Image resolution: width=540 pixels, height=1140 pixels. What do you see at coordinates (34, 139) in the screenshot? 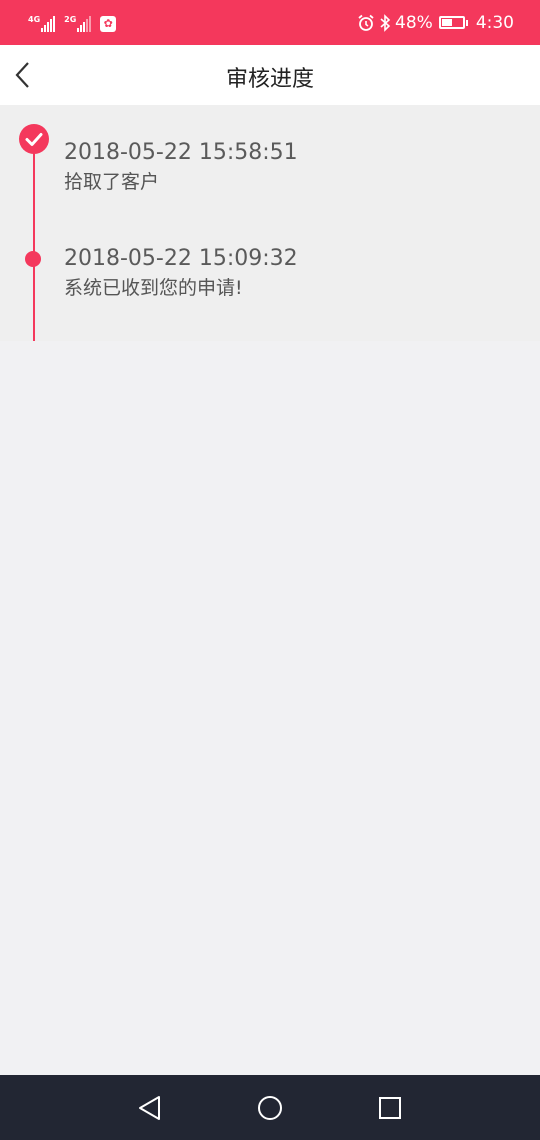
I see `check-circle-icon` at bounding box center [34, 139].